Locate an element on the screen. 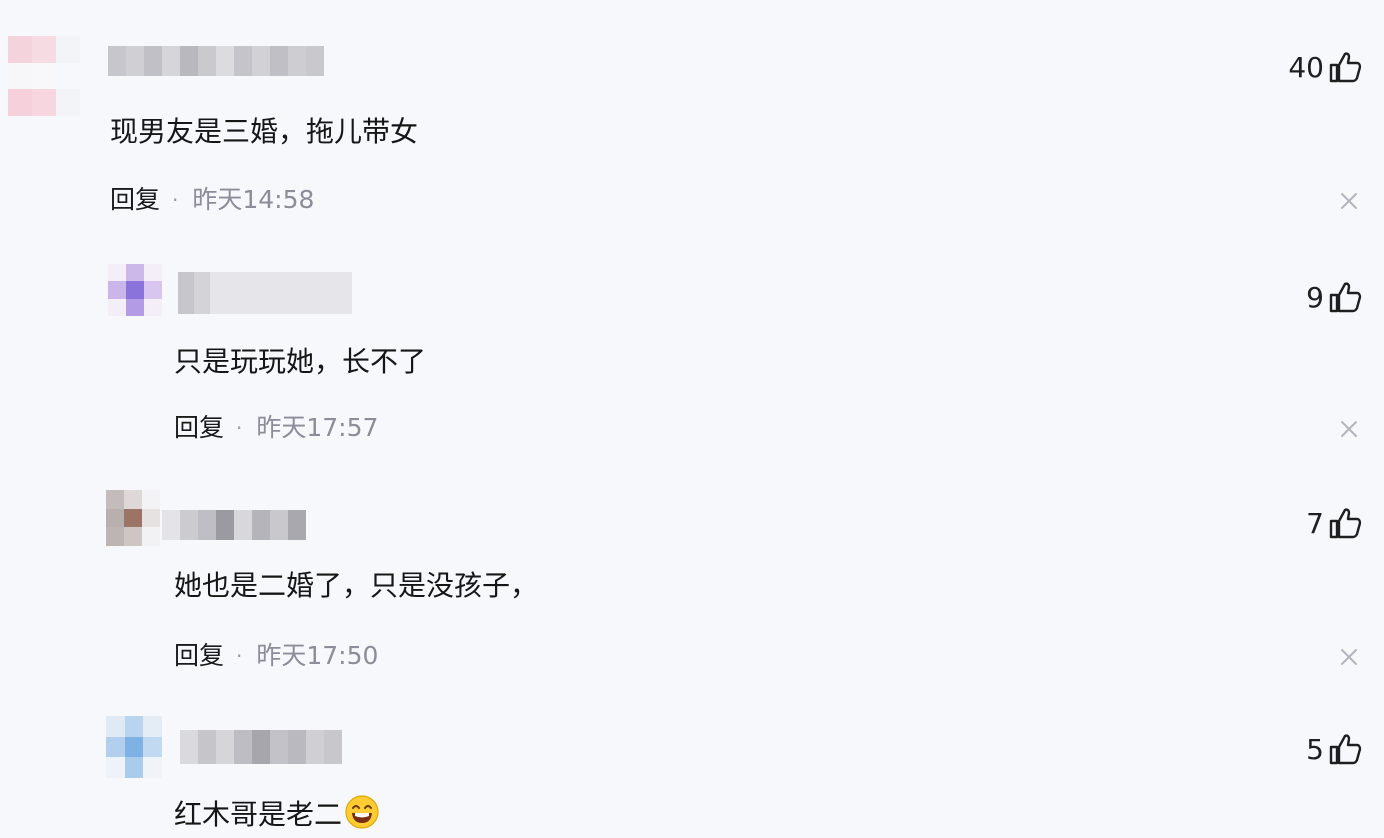 This screenshot has height=838, width=1384. timestamp: 昨天17:50 is located at coordinates (317, 655).